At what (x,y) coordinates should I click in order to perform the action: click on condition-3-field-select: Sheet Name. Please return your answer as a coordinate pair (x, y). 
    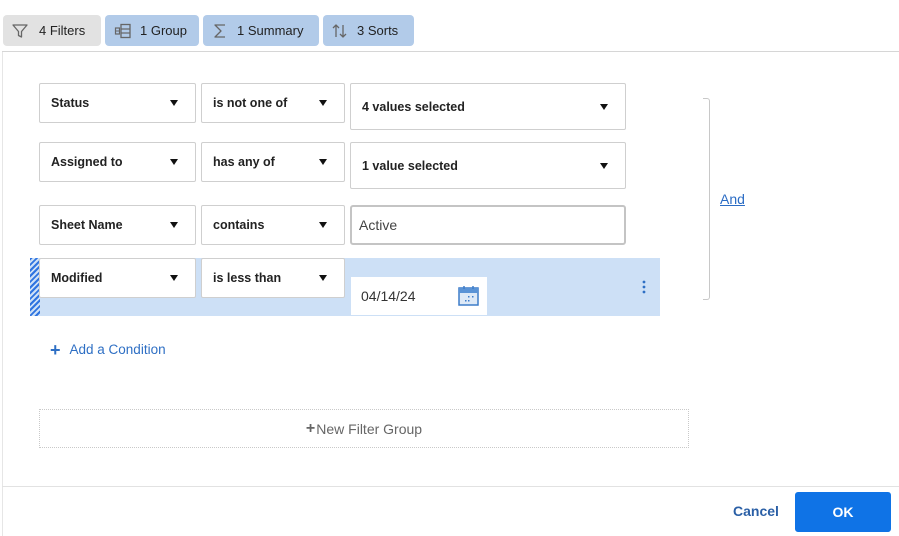
    Looking at the image, I should click on (117, 225).